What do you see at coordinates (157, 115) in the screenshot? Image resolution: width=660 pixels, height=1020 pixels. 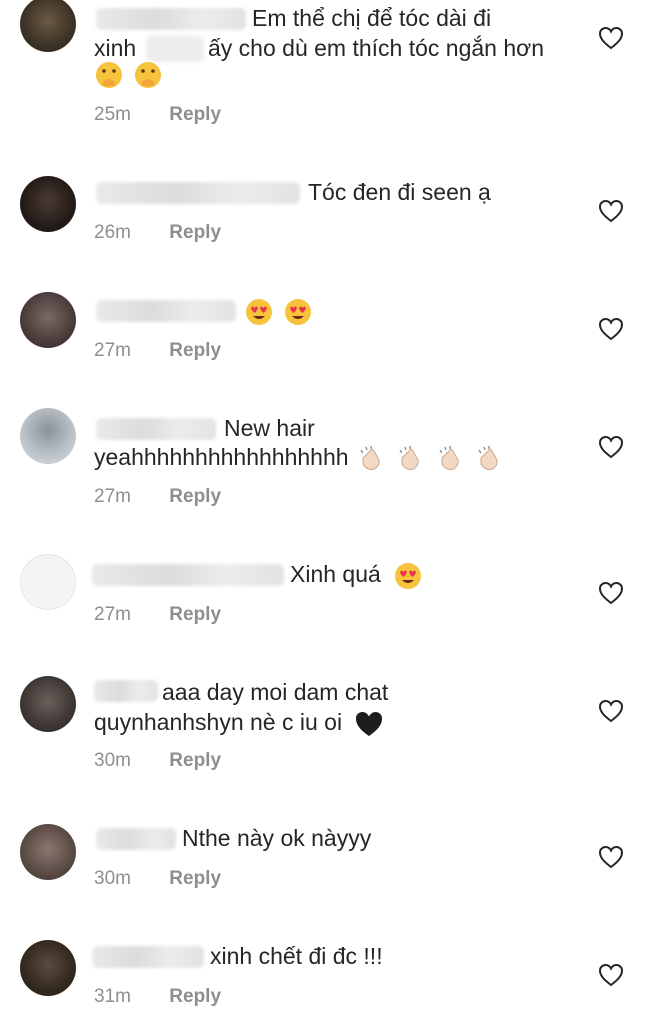 I see `comment-meta: 25m Reply` at bounding box center [157, 115].